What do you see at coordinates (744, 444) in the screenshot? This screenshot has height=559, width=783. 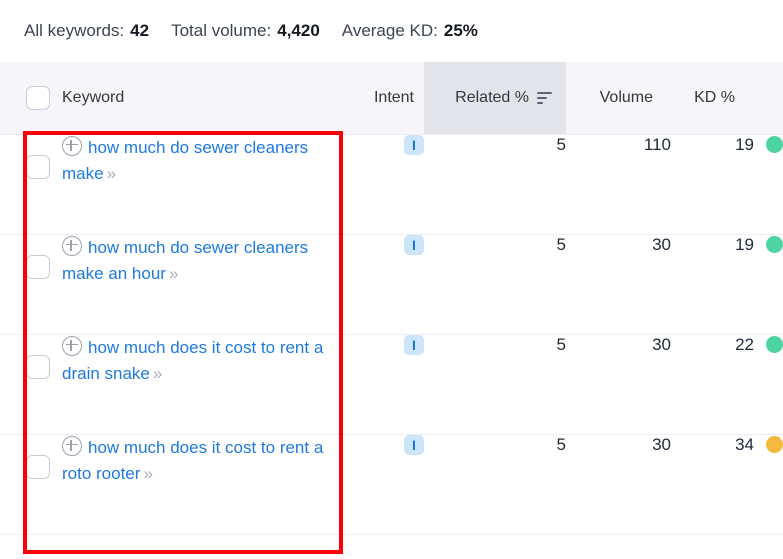 I see `kd-value: 34` at bounding box center [744, 444].